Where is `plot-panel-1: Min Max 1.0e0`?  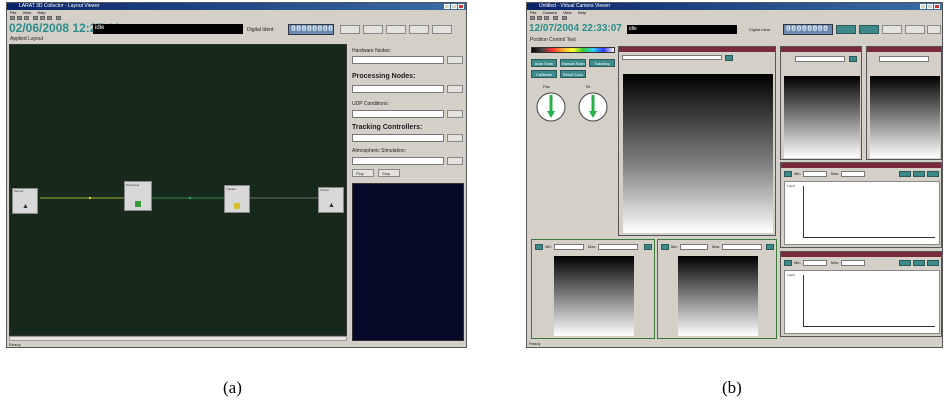
plot-panel-1: Min Max 1.0e0 is located at coordinates (861, 205).